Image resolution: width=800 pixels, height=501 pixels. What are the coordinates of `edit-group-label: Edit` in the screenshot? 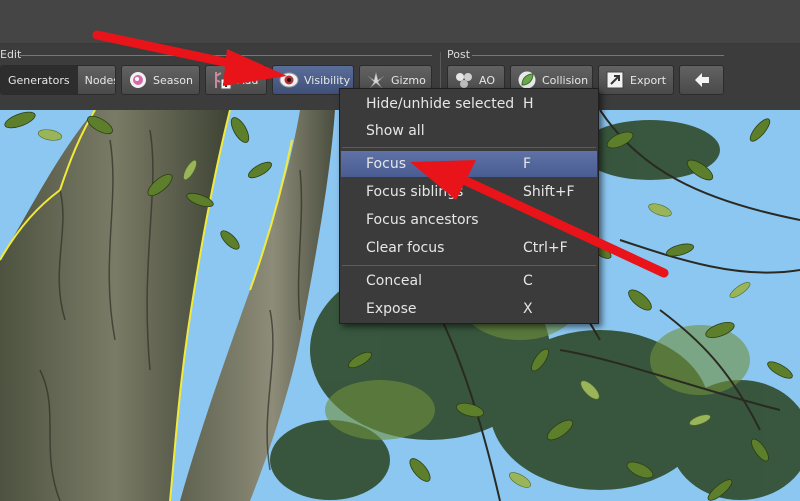 It's located at (11, 54).